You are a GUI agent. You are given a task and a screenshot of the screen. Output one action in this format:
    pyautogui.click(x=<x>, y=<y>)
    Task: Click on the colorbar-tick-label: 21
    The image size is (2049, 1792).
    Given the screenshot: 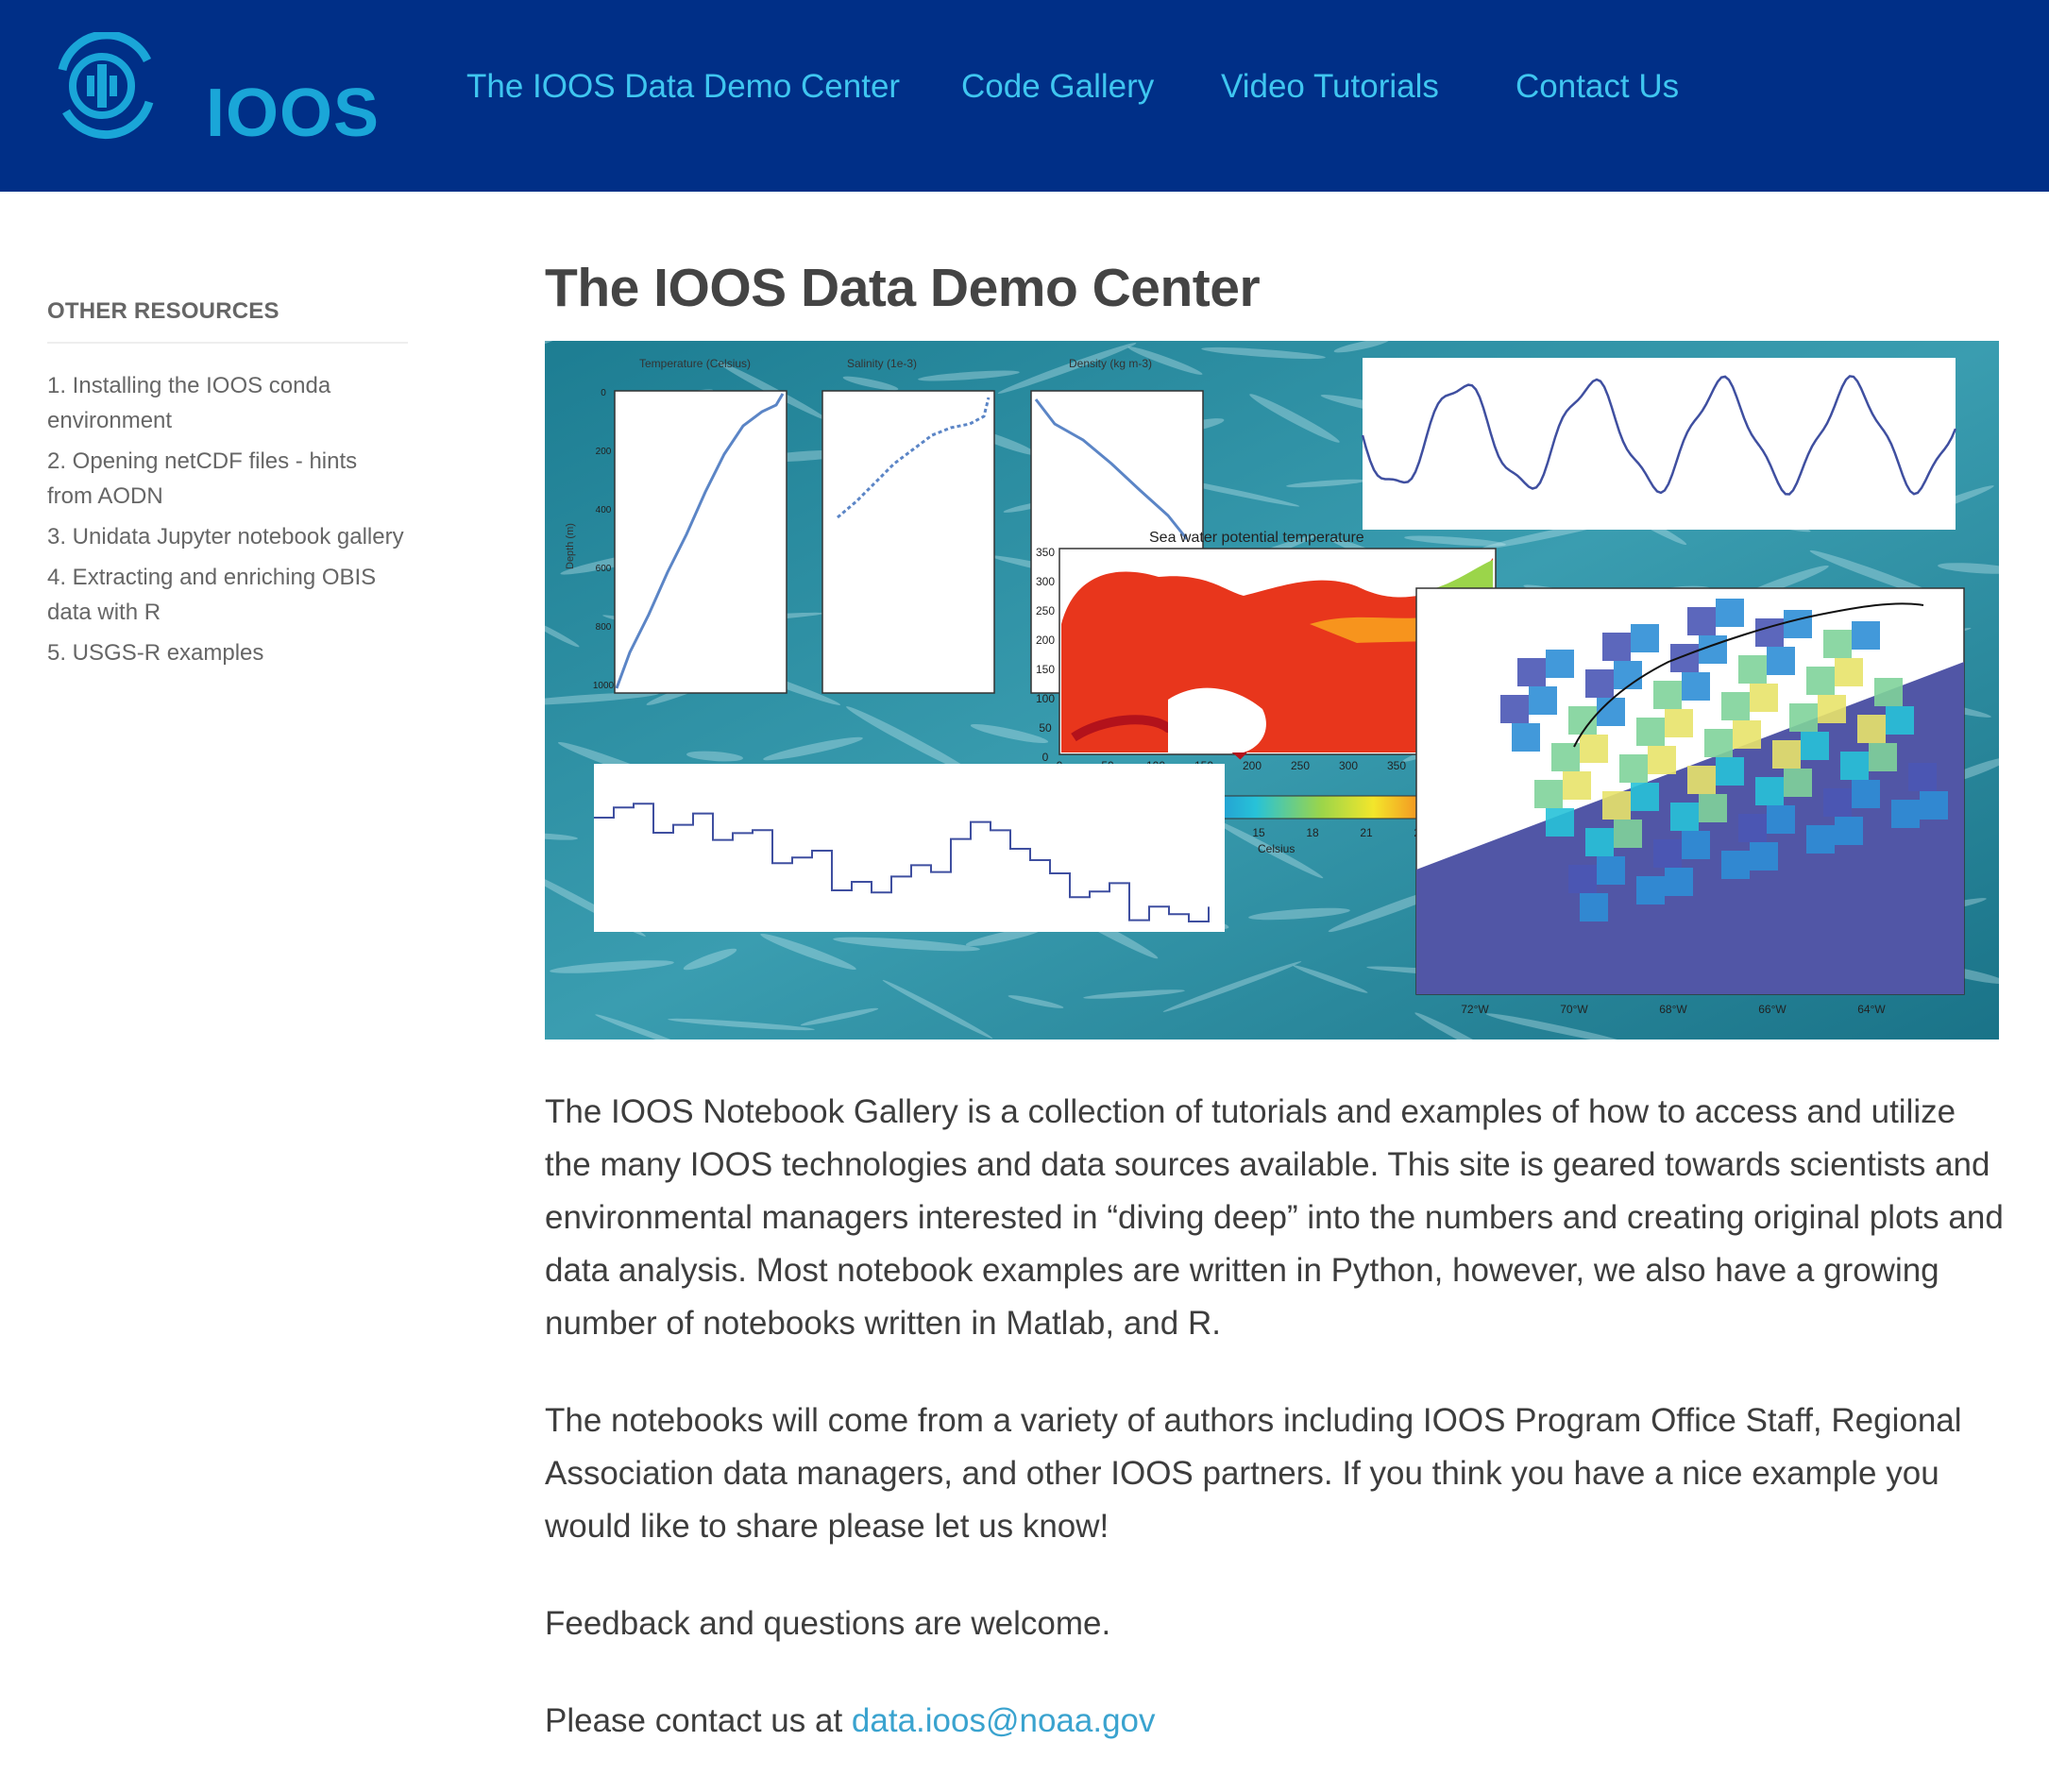 What is the action you would take?
    pyautogui.click(x=1366, y=832)
    